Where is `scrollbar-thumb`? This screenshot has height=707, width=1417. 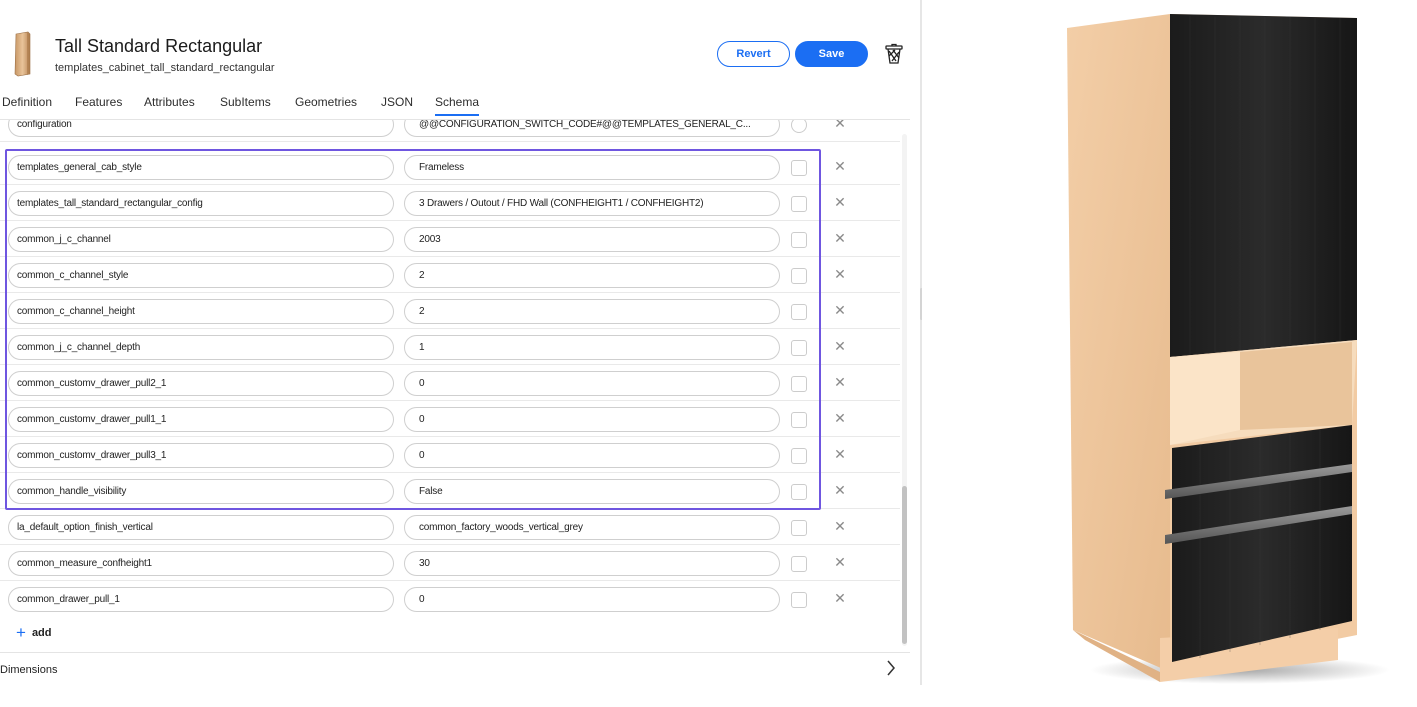
scrollbar-thumb is located at coordinates (904, 565).